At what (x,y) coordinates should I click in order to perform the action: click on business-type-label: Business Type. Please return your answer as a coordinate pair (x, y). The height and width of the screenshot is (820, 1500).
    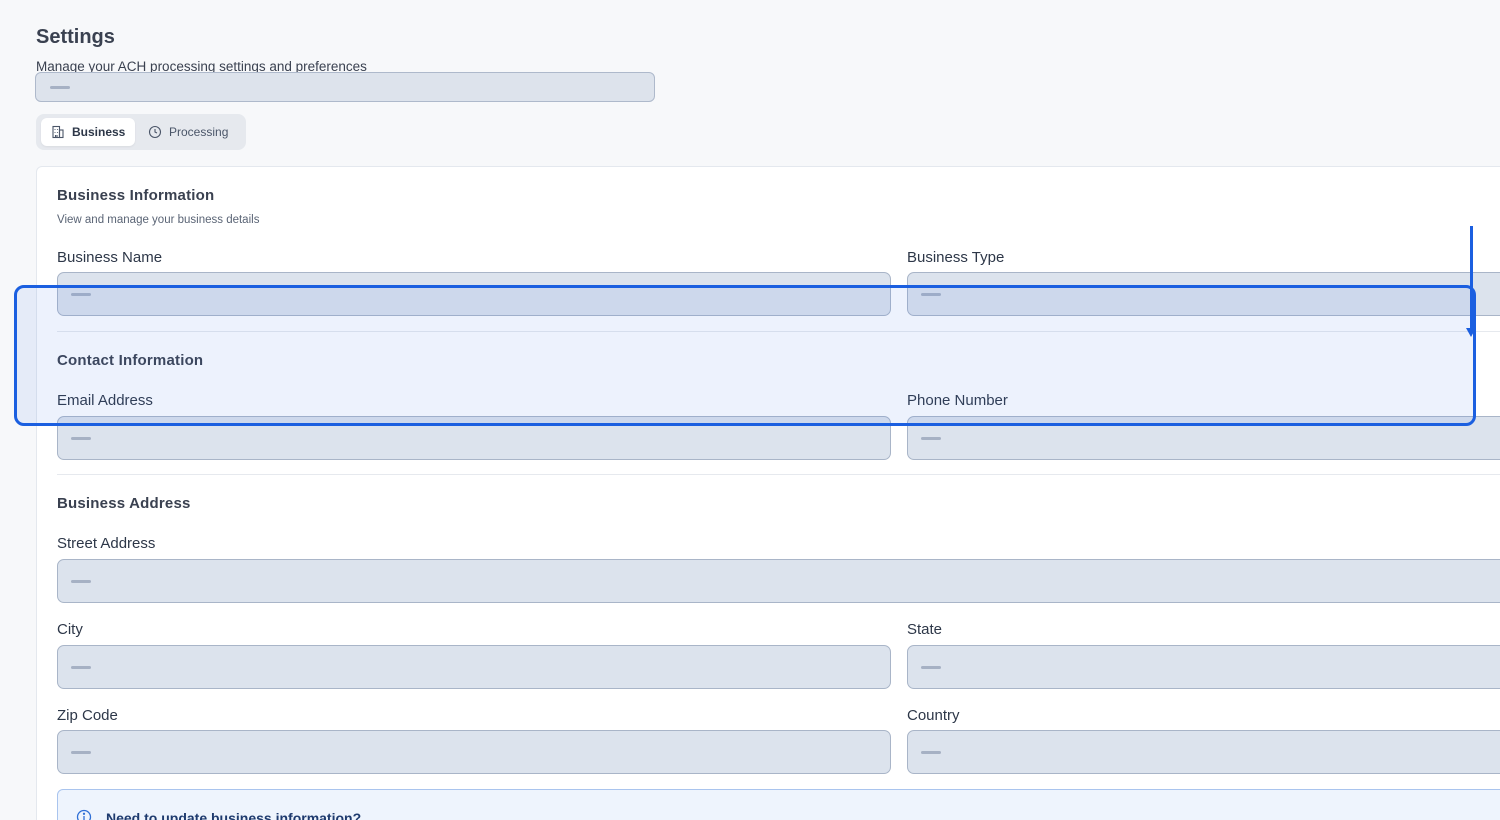
    Looking at the image, I should click on (956, 257).